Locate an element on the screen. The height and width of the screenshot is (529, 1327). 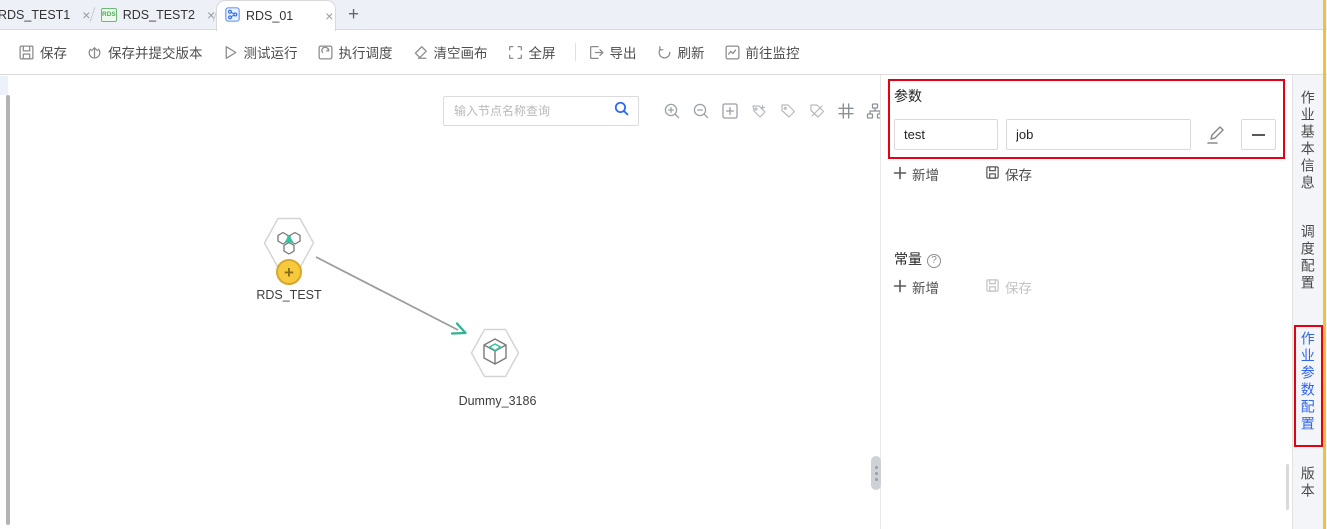
save-button: 保存 is located at coordinates (42, 52).